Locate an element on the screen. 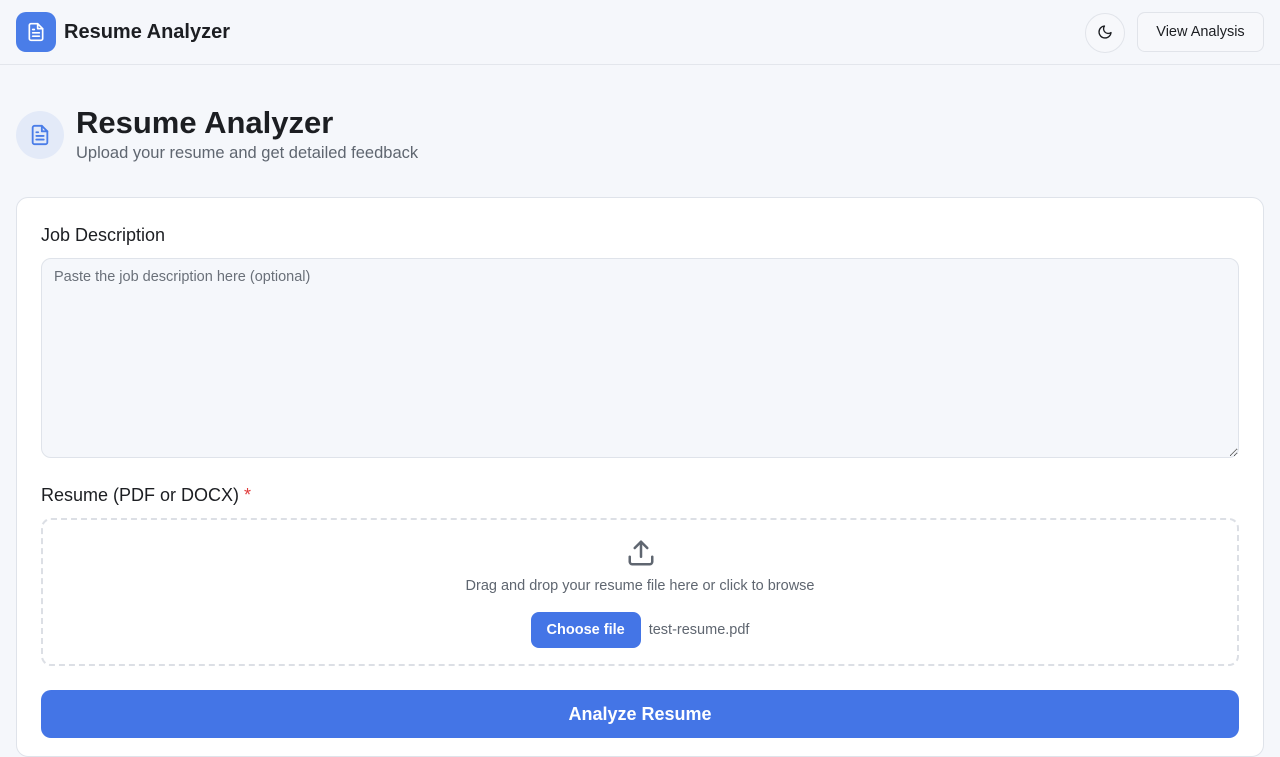 The width and height of the screenshot is (1280, 757). resume-label: Resume (PDF or DOCX) * is located at coordinates (146, 495).